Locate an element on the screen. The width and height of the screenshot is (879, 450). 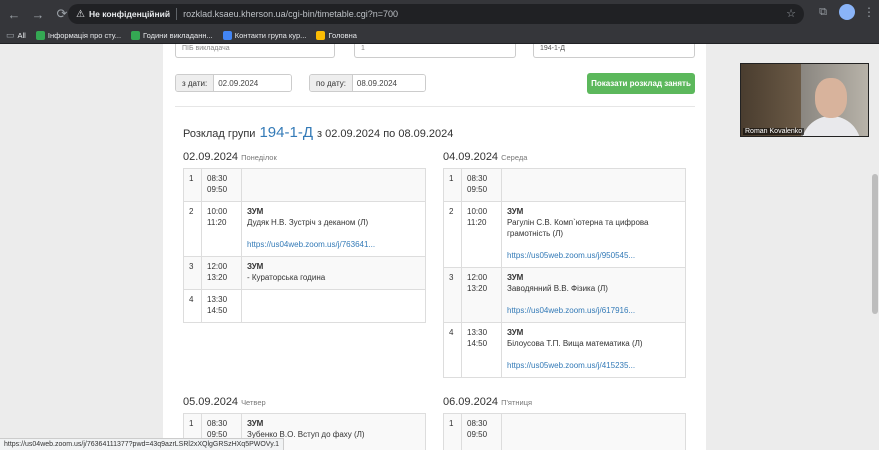
divider is located at coordinates (435, 106).